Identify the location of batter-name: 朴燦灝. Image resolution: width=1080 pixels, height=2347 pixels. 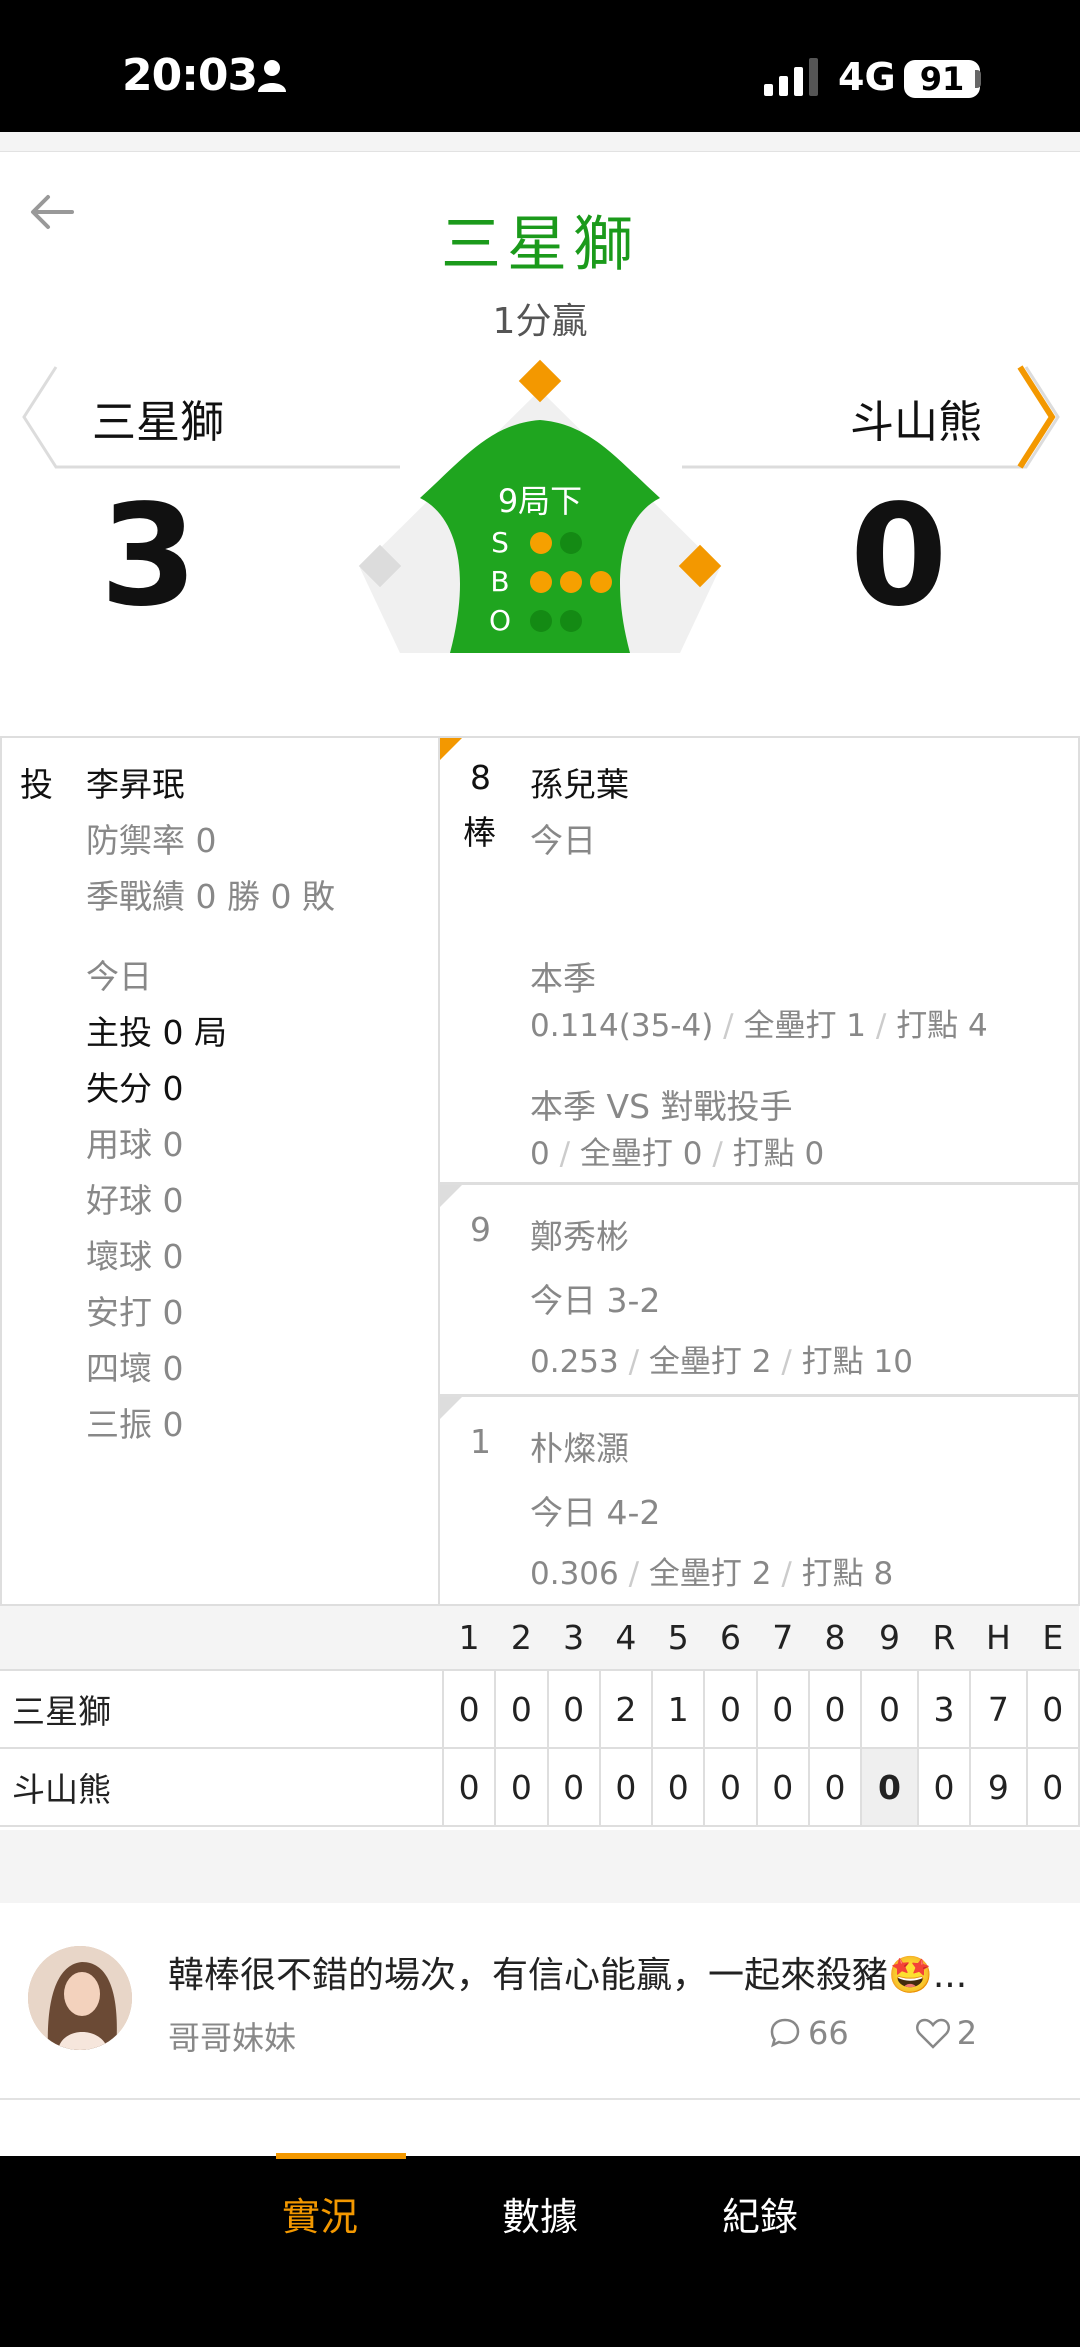
(579, 1446).